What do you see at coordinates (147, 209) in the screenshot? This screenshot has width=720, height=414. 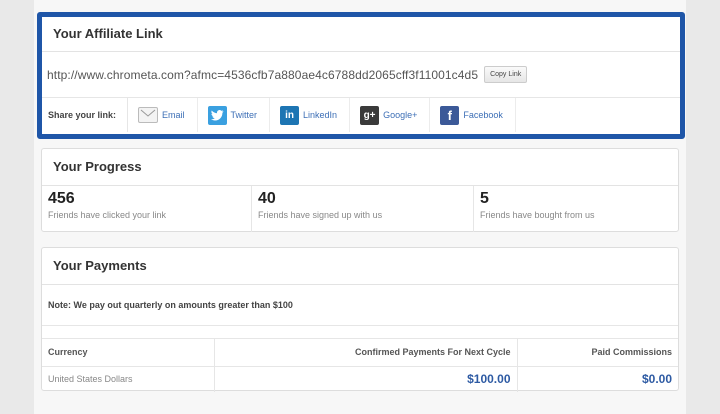 I see `stat-clicks: 456 Friends have clicked your link` at bounding box center [147, 209].